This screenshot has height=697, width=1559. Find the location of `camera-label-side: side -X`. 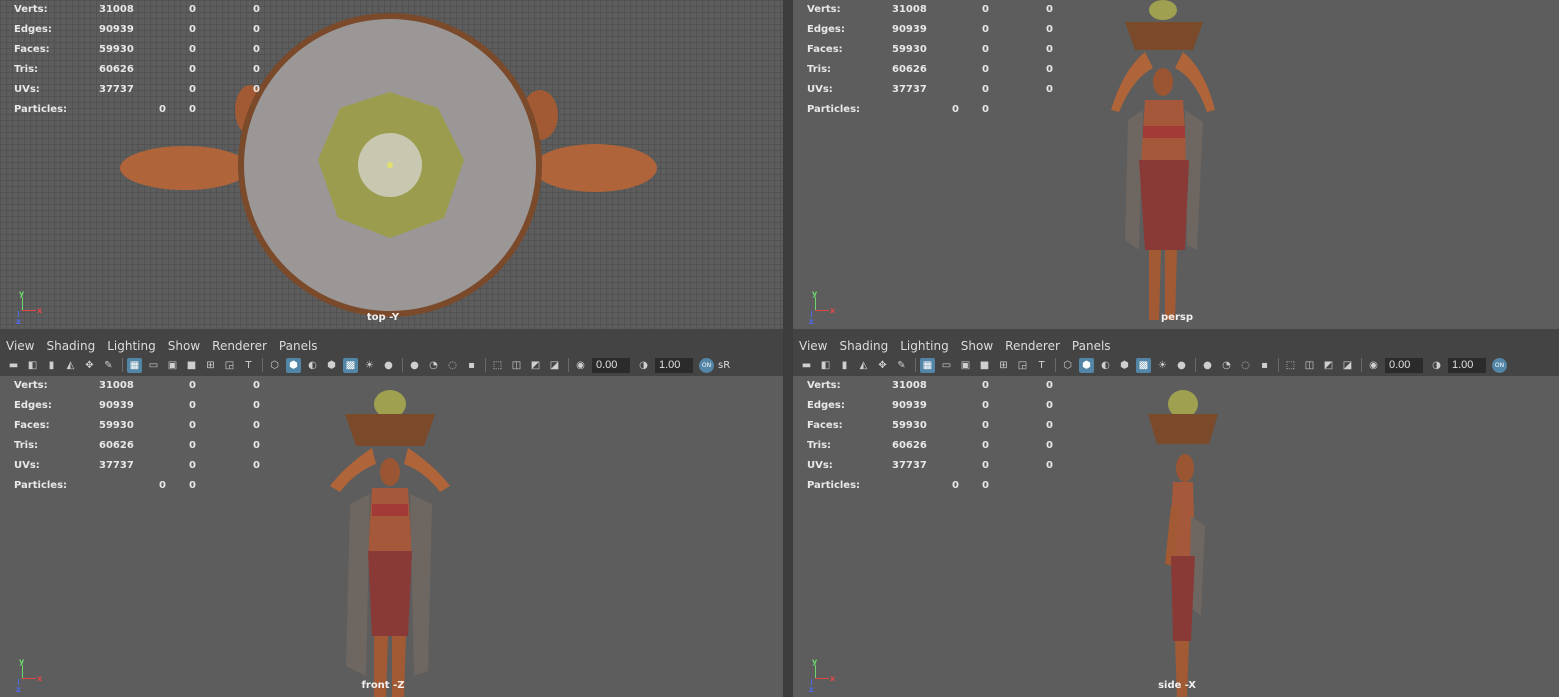

camera-label-side: side -X is located at coordinates (1177, 685).